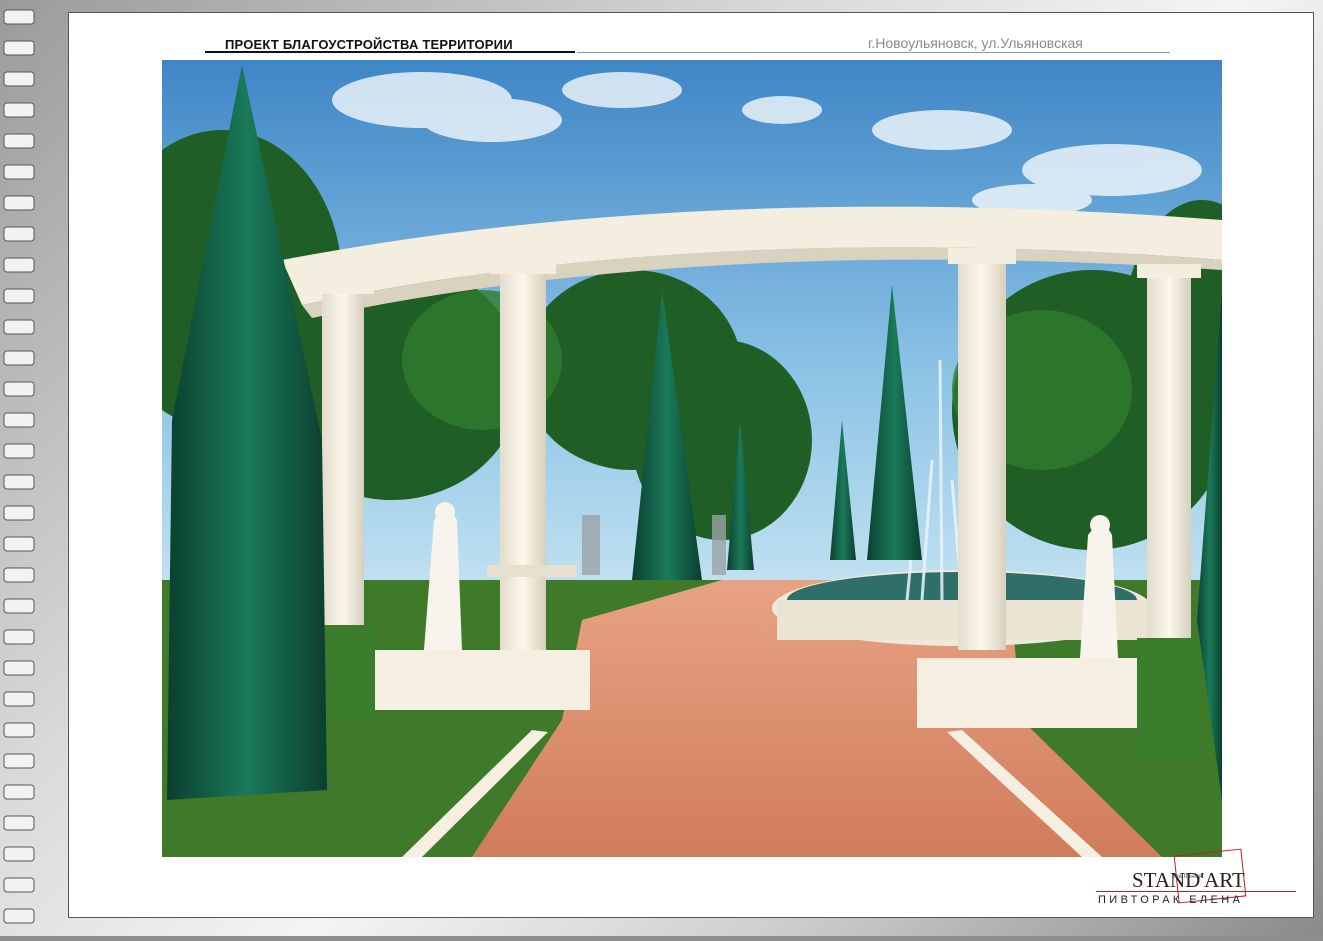 The image size is (1323, 941). I want to click on header-rule, so click(873, 52).